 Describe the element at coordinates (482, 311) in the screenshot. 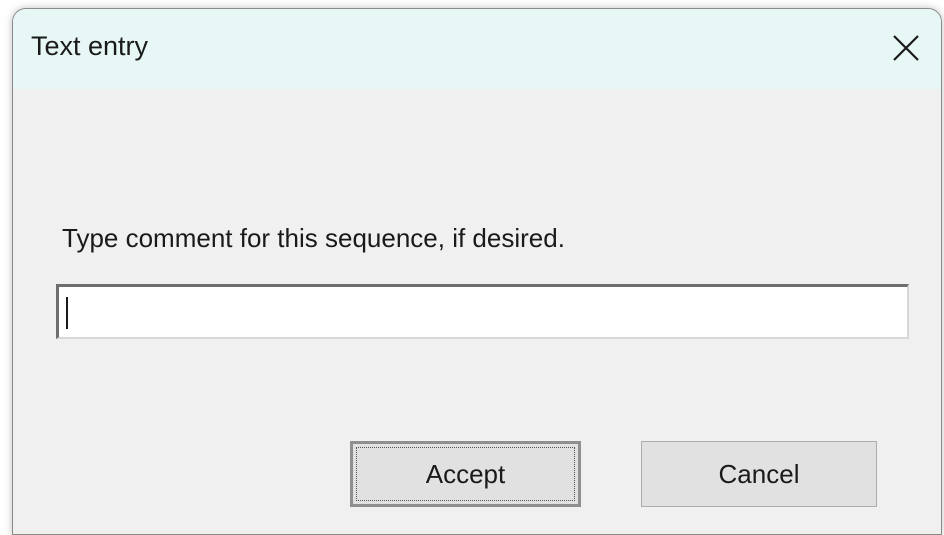

I see `comment-input` at that location.